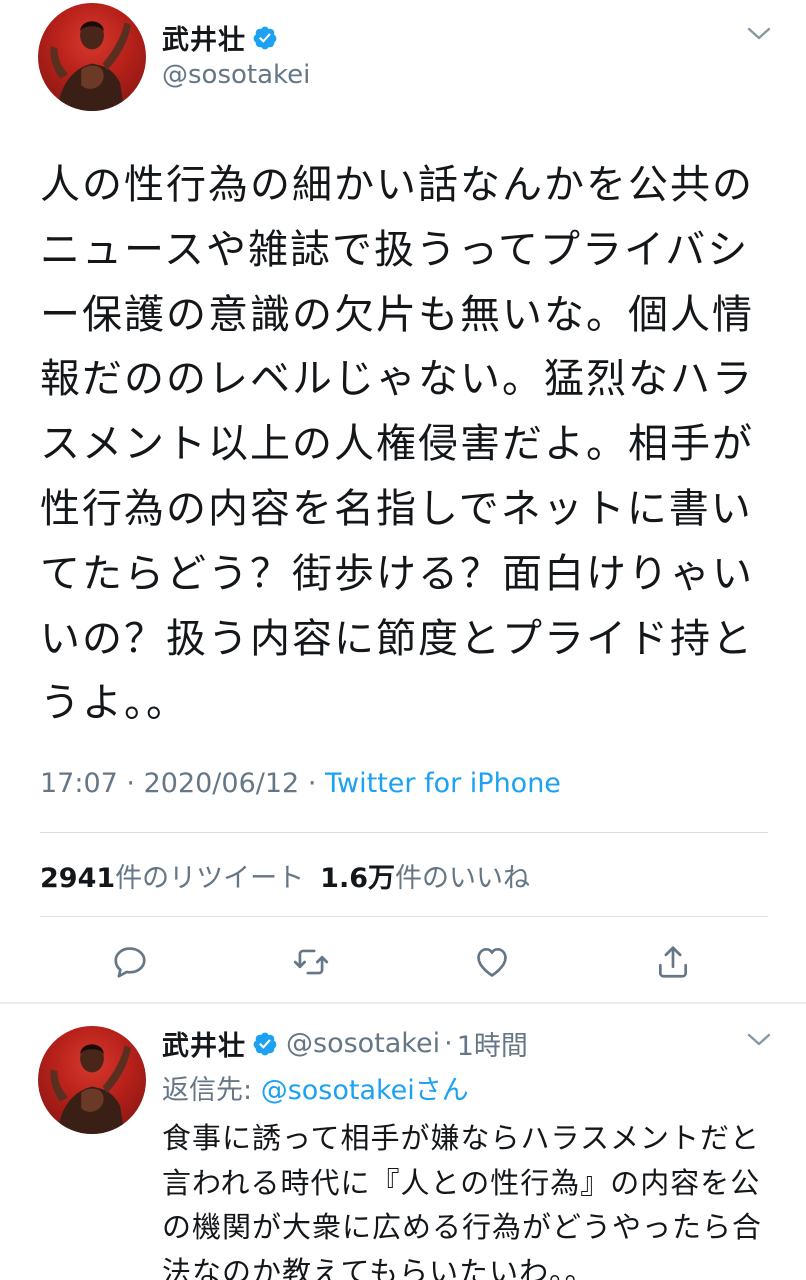 This screenshot has width=806, height=1280. Describe the element at coordinates (403, 1003) in the screenshot. I see `section-divider` at that location.